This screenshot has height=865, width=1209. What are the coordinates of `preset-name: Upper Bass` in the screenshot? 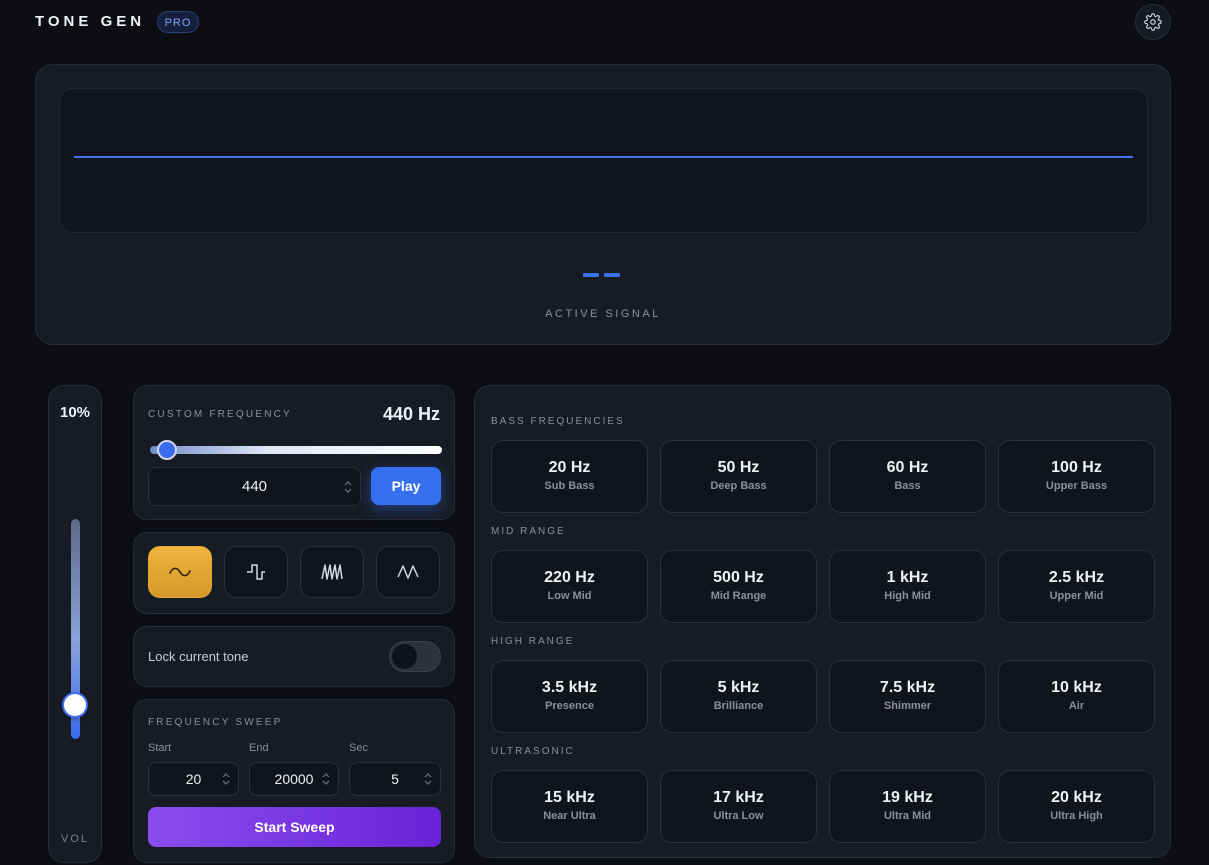 It's located at (1076, 486).